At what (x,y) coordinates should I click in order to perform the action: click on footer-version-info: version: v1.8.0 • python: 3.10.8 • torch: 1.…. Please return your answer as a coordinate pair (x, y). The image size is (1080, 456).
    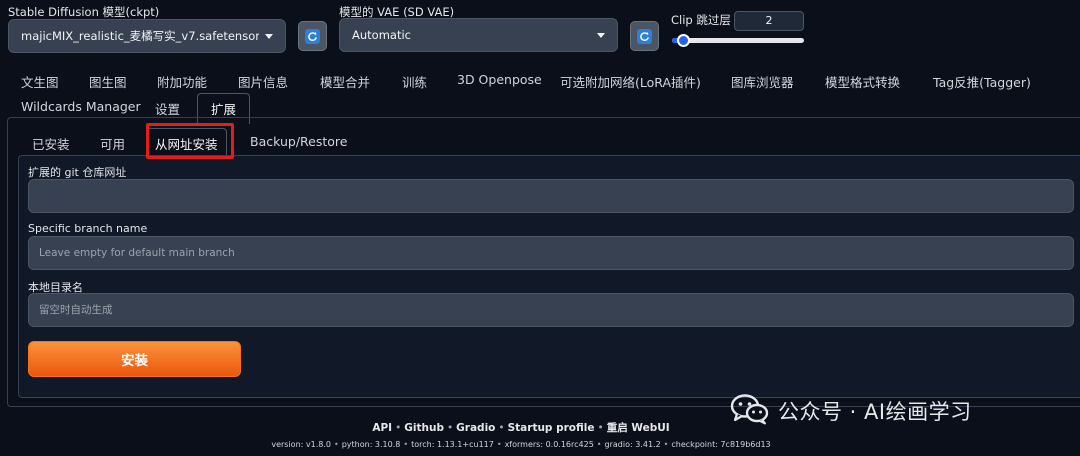
    Looking at the image, I should click on (540, 444).